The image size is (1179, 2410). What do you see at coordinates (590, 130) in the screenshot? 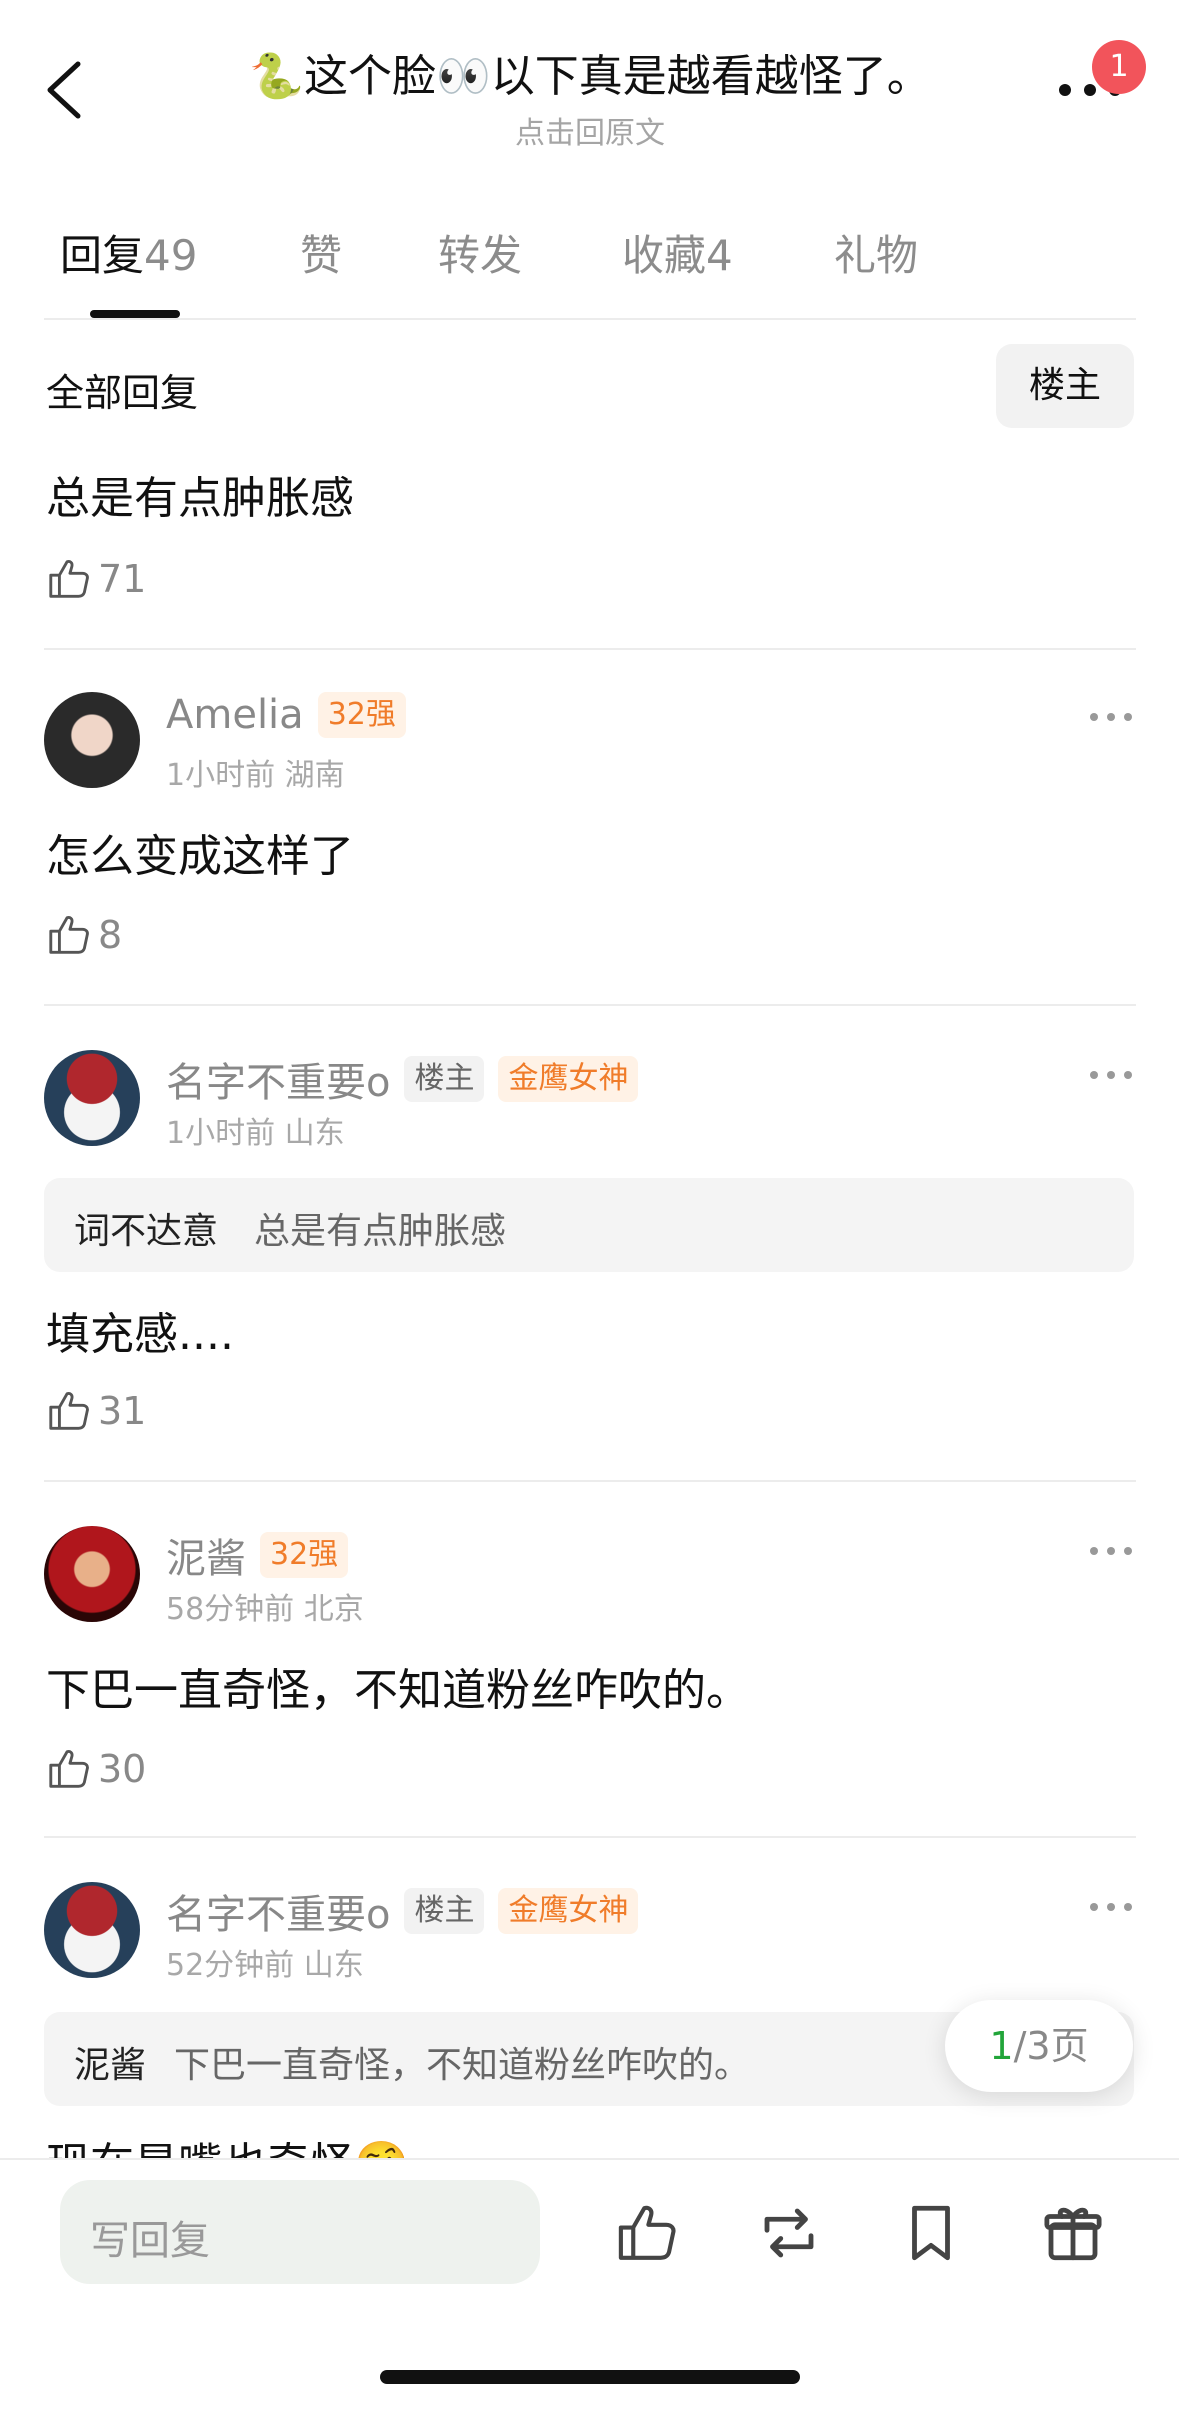
I see `back-to-original-link: 点击回原文` at bounding box center [590, 130].